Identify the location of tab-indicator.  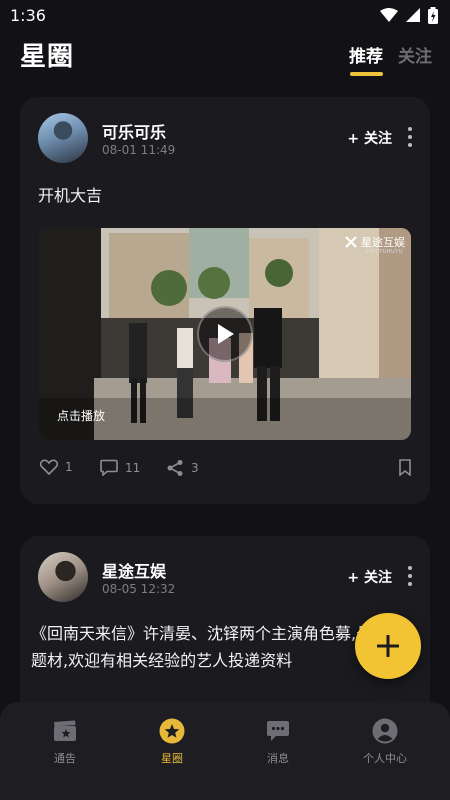
(366, 74).